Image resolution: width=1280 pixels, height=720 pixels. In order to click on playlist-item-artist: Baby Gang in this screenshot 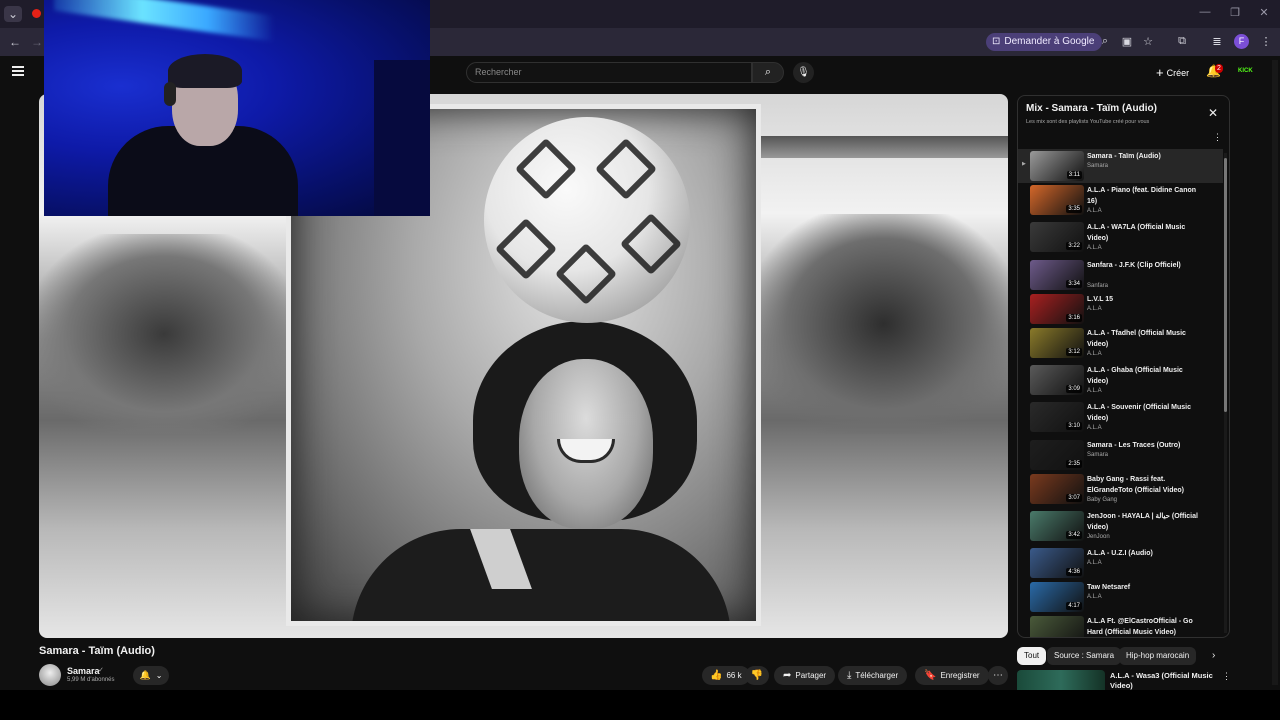, I will do `click(1102, 500)`.